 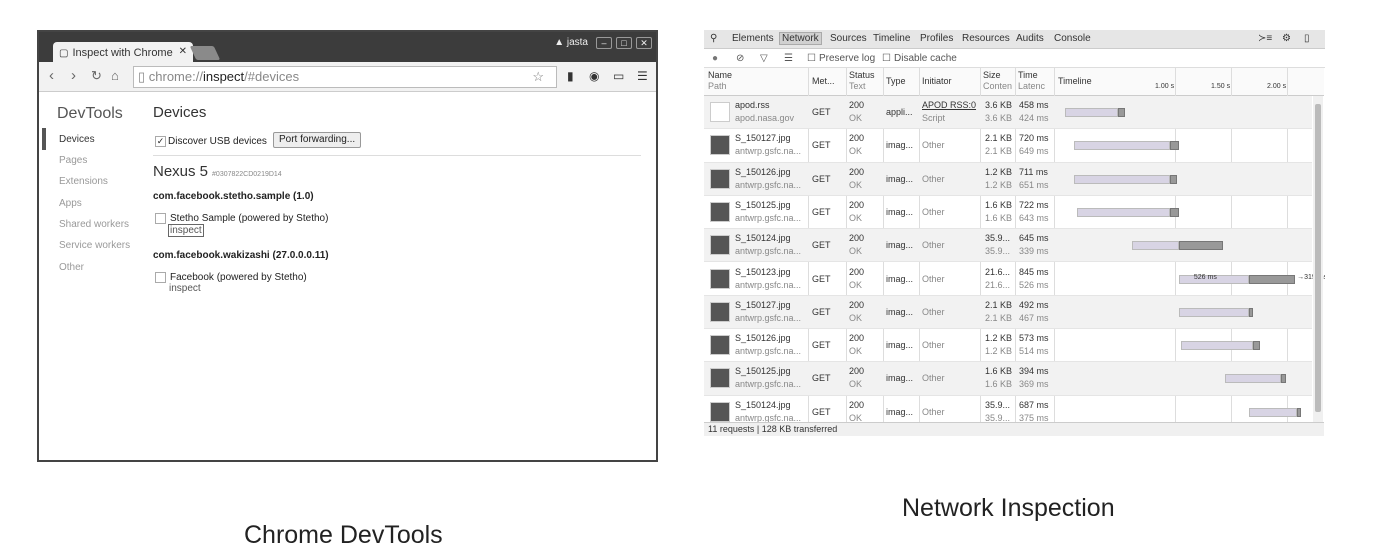 I want to click on column-timeline: Timeline, so click(x=1075, y=81).